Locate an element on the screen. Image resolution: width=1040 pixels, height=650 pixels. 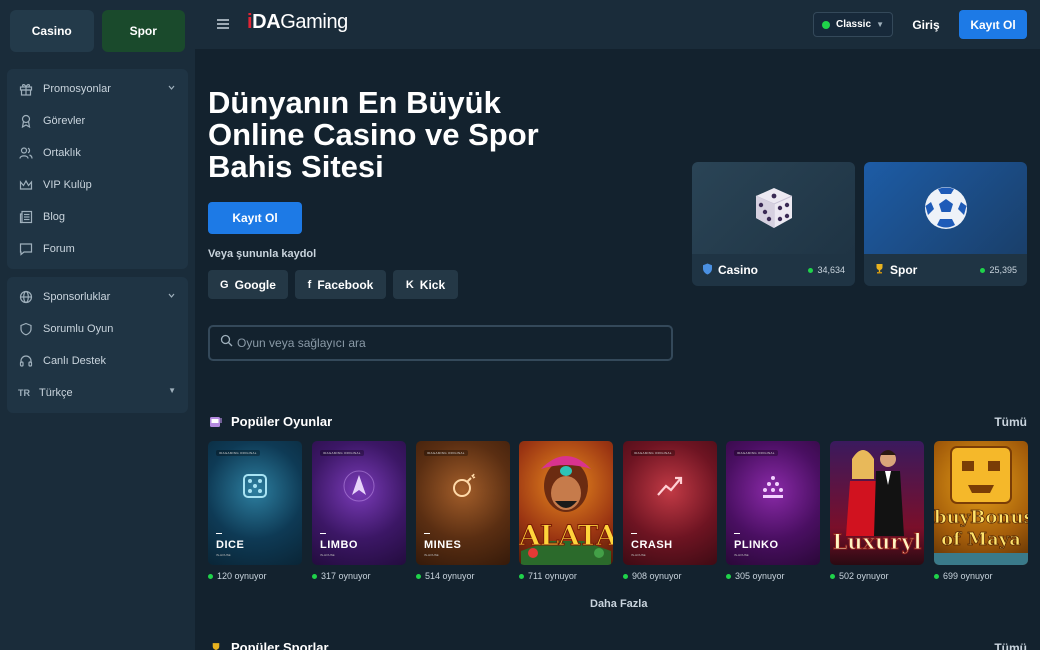
language-selector: TR Türkçe ▼ is located at coordinates (97, 393).